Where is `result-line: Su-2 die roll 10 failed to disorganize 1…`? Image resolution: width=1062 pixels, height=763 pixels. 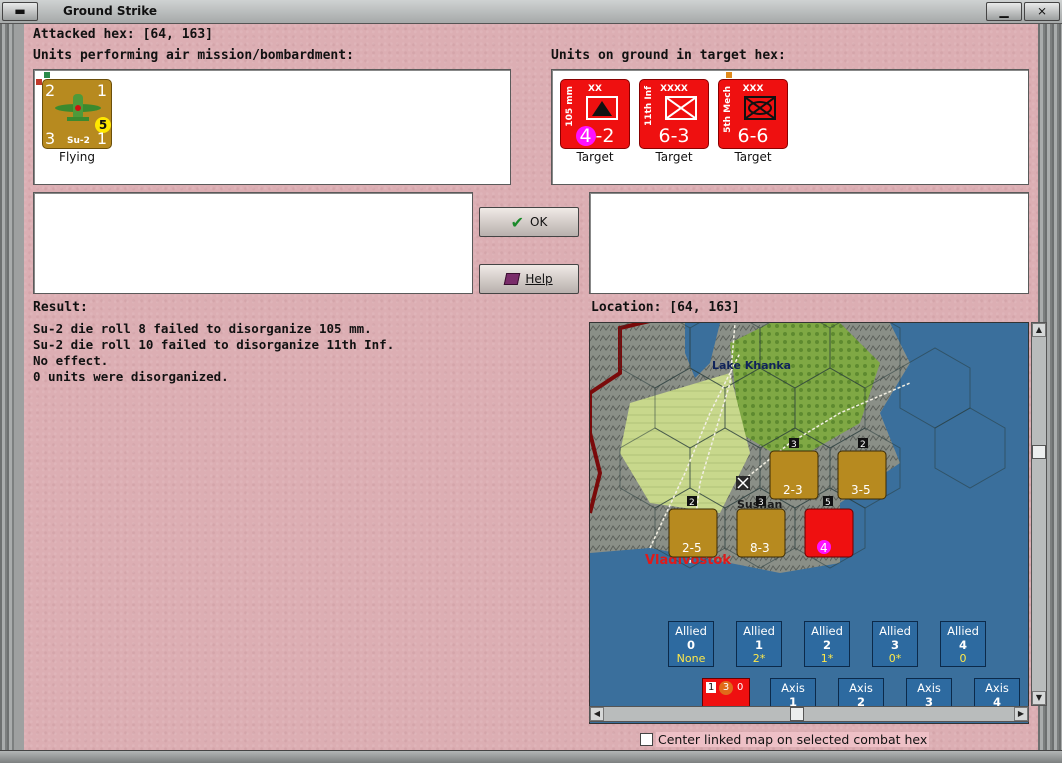 result-line: Su-2 die roll 10 failed to disorganize 1… is located at coordinates (214, 344).